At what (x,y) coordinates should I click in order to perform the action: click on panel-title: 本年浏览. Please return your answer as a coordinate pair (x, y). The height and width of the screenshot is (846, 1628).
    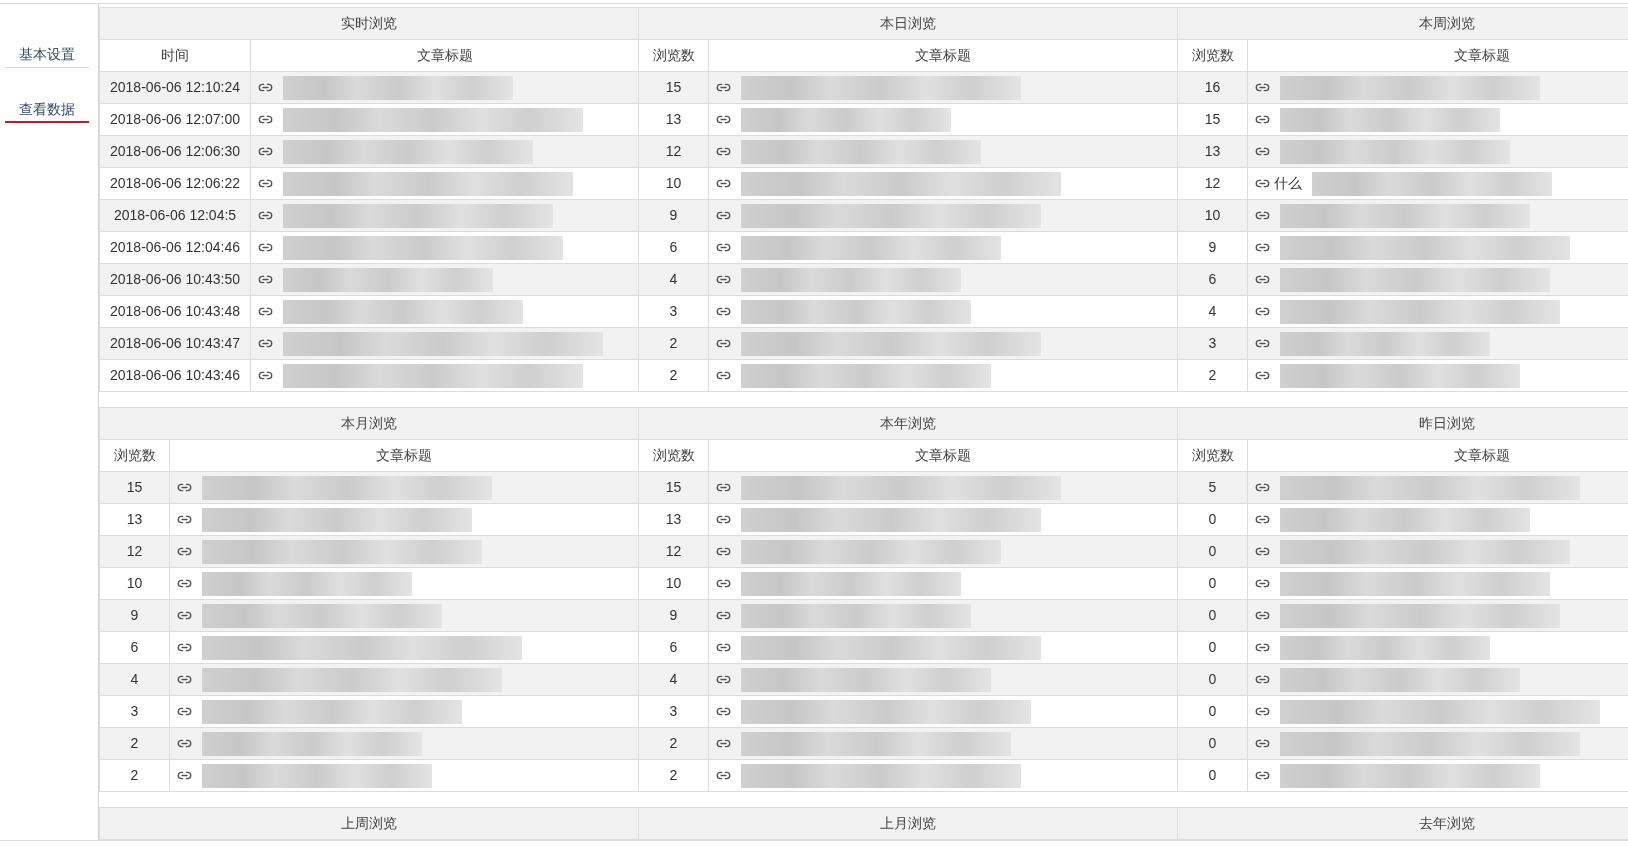
    Looking at the image, I should click on (908, 423).